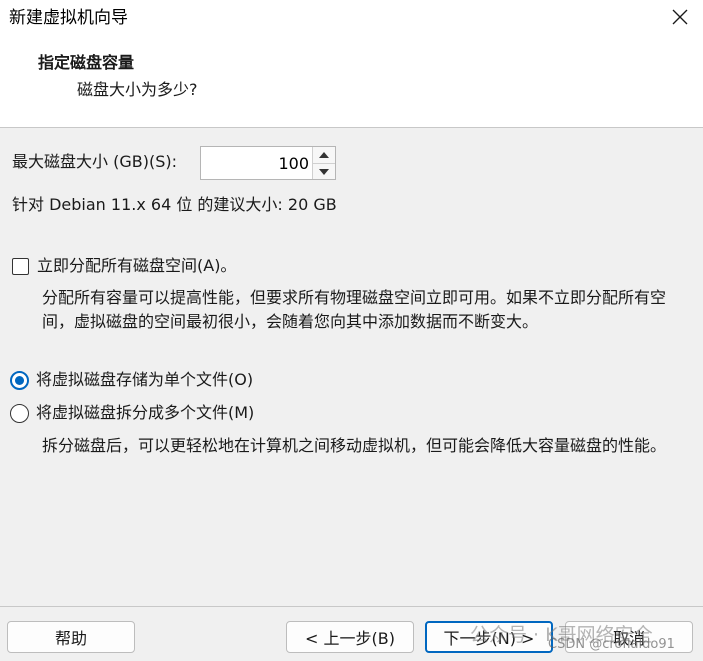  I want to click on increment-button, so click(324, 155).